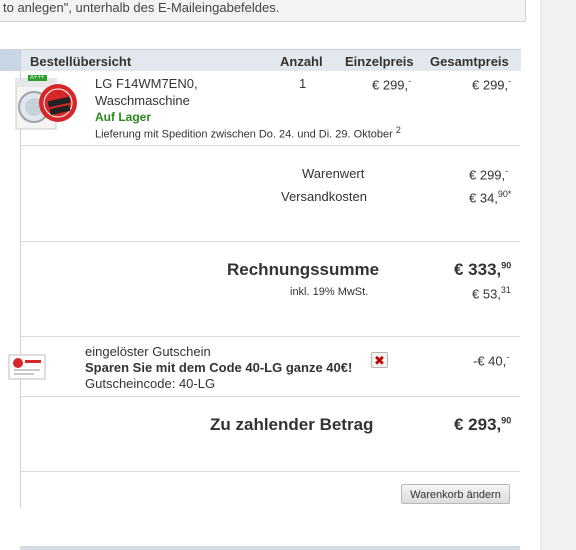  Describe the element at coordinates (455, 494) in the screenshot. I see `edit-cart-button: Warenkorb ändern` at that location.